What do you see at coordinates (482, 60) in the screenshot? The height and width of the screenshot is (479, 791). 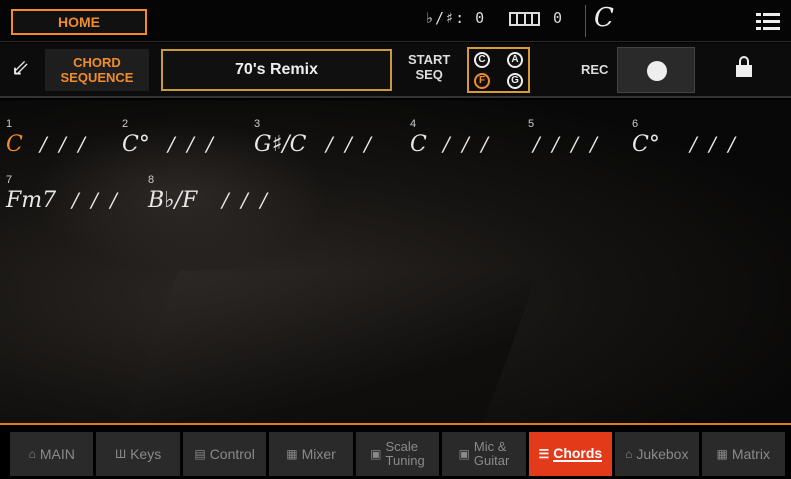 I see `seq-letter-c: C` at bounding box center [482, 60].